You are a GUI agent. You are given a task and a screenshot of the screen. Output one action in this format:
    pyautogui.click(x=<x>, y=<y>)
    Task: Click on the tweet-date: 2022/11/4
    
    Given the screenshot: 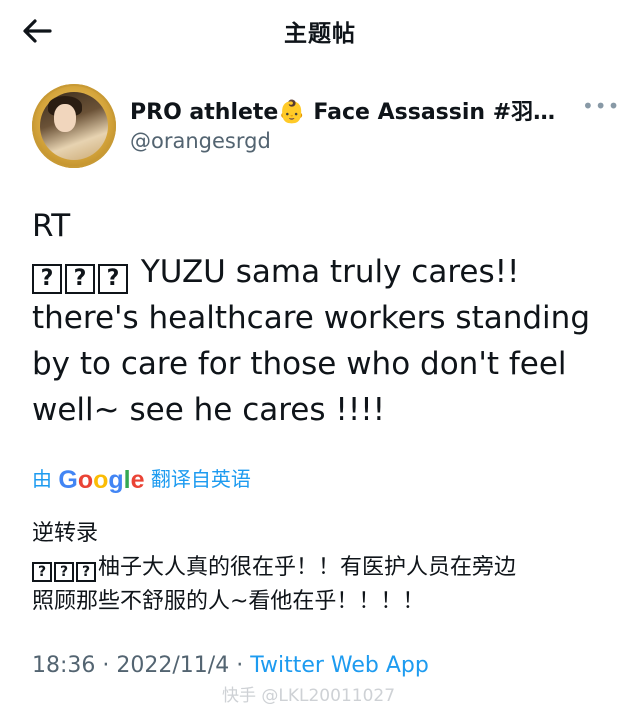 What is the action you would take?
    pyautogui.click(x=173, y=665)
    